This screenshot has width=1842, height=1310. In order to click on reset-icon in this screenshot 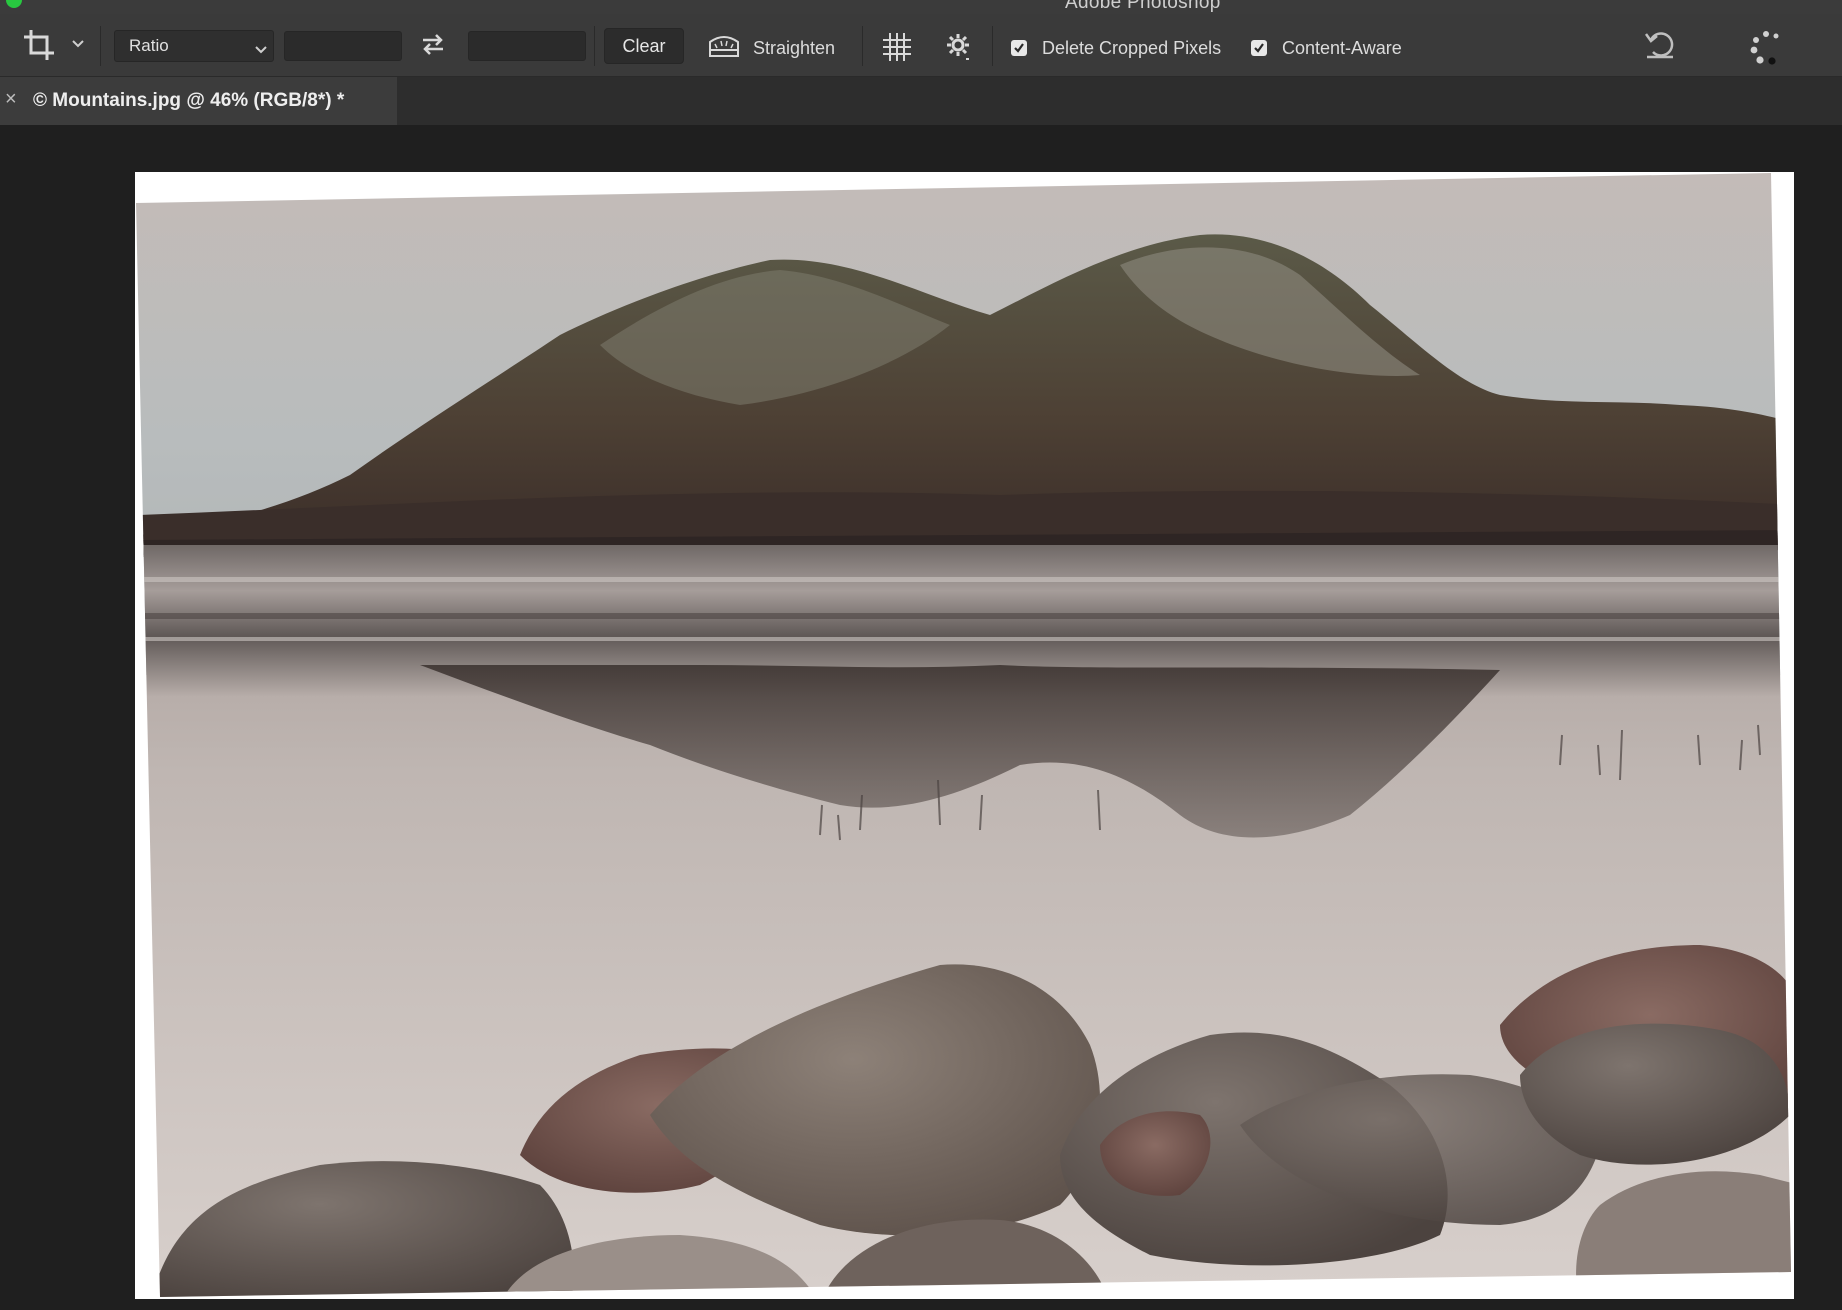, I will do `click(1660, 44)`.